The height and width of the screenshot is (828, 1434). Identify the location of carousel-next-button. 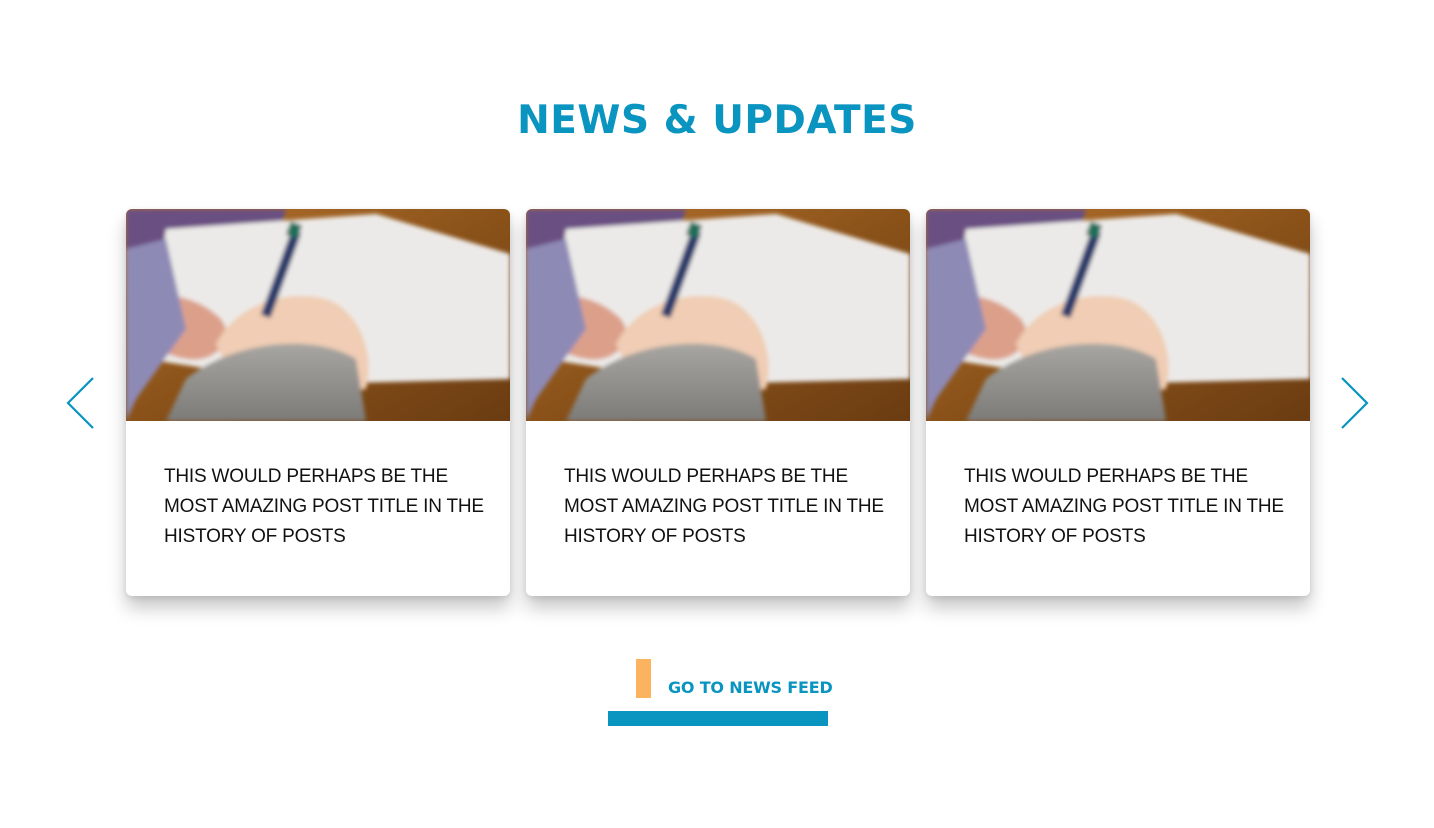
(1354, 403).